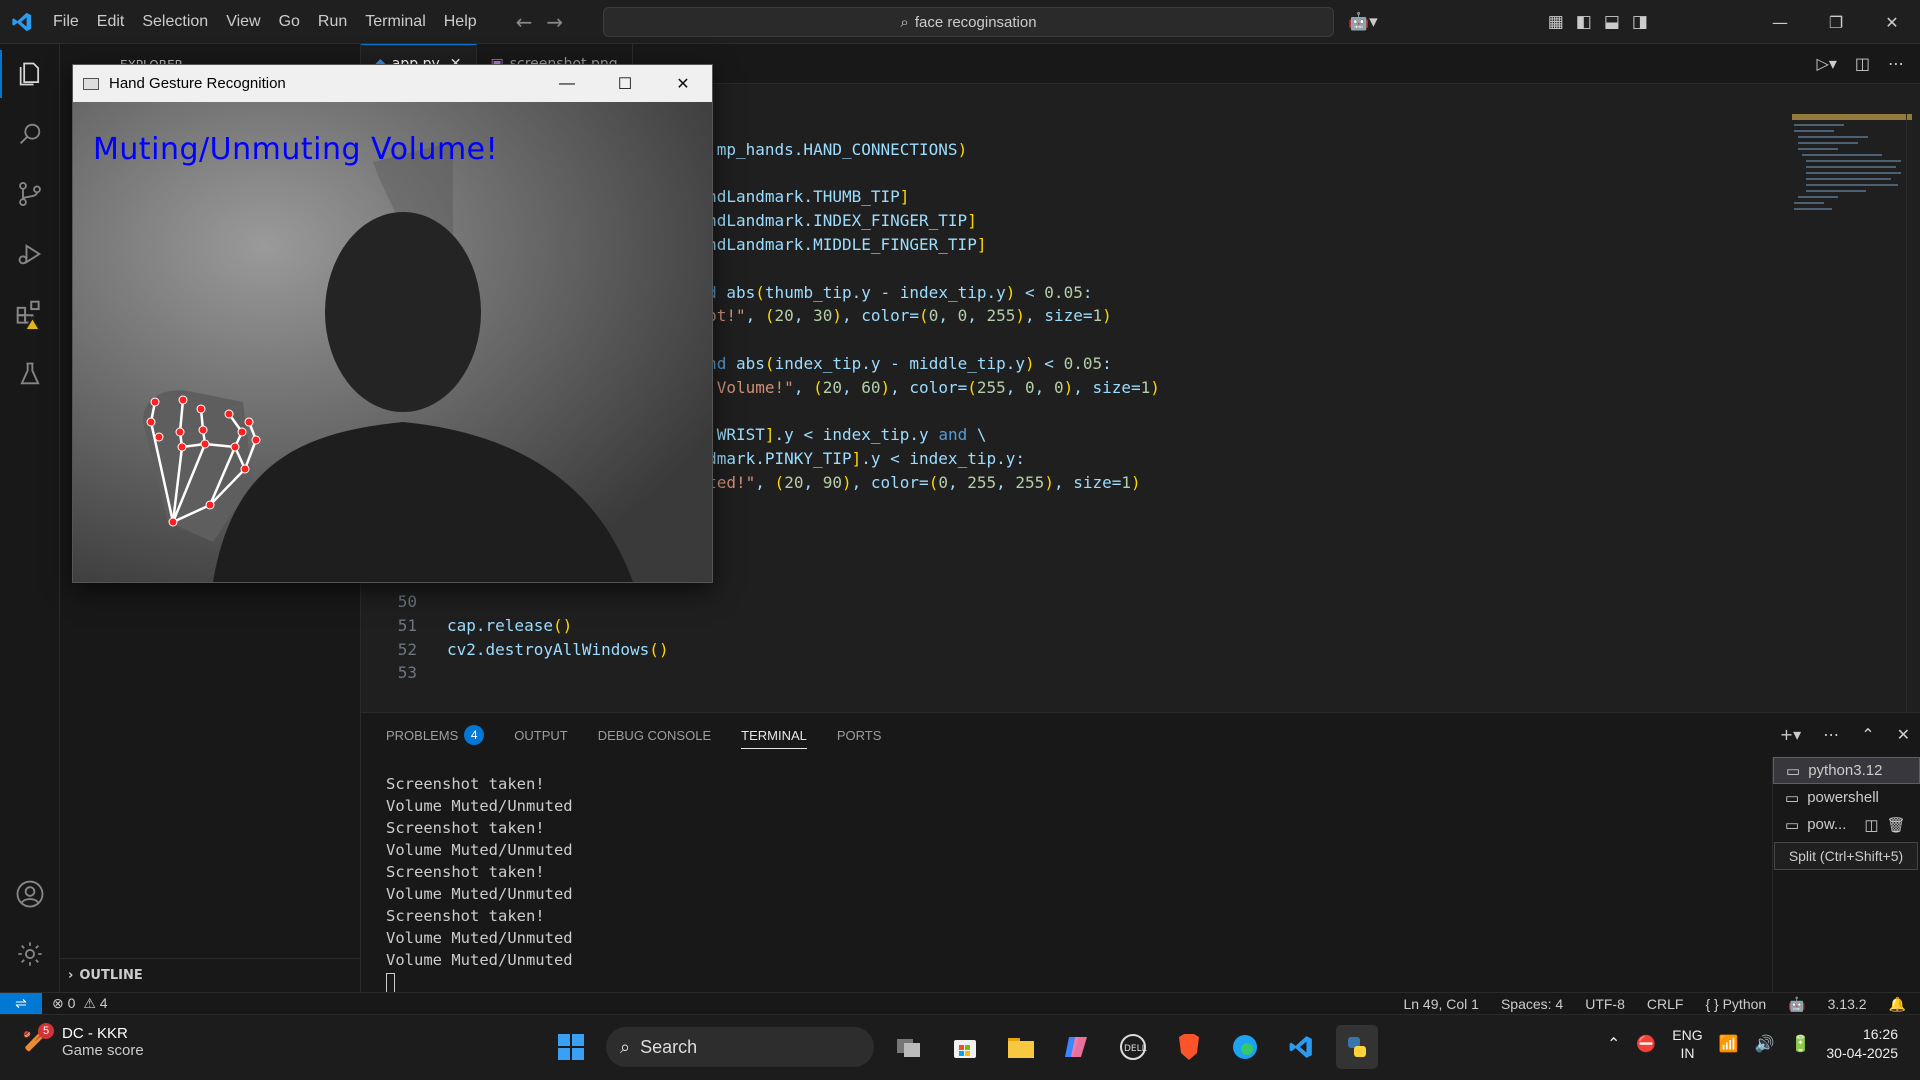  Describe the element at coordinates (1687, 1044) in the screenshot. I see `language-indicator: ENG IN` at that location.